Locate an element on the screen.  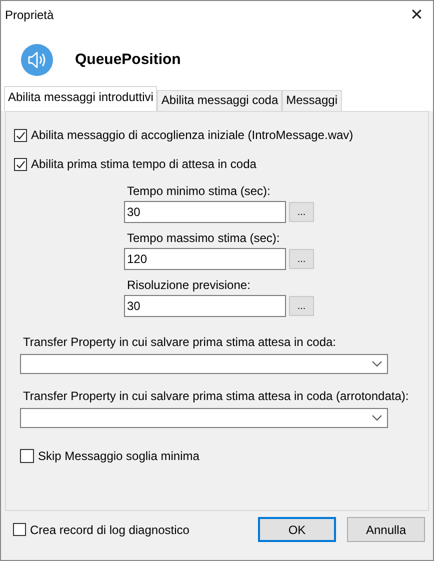
field-label: Risoluzione previsione: is located at coordinates (189, 285).